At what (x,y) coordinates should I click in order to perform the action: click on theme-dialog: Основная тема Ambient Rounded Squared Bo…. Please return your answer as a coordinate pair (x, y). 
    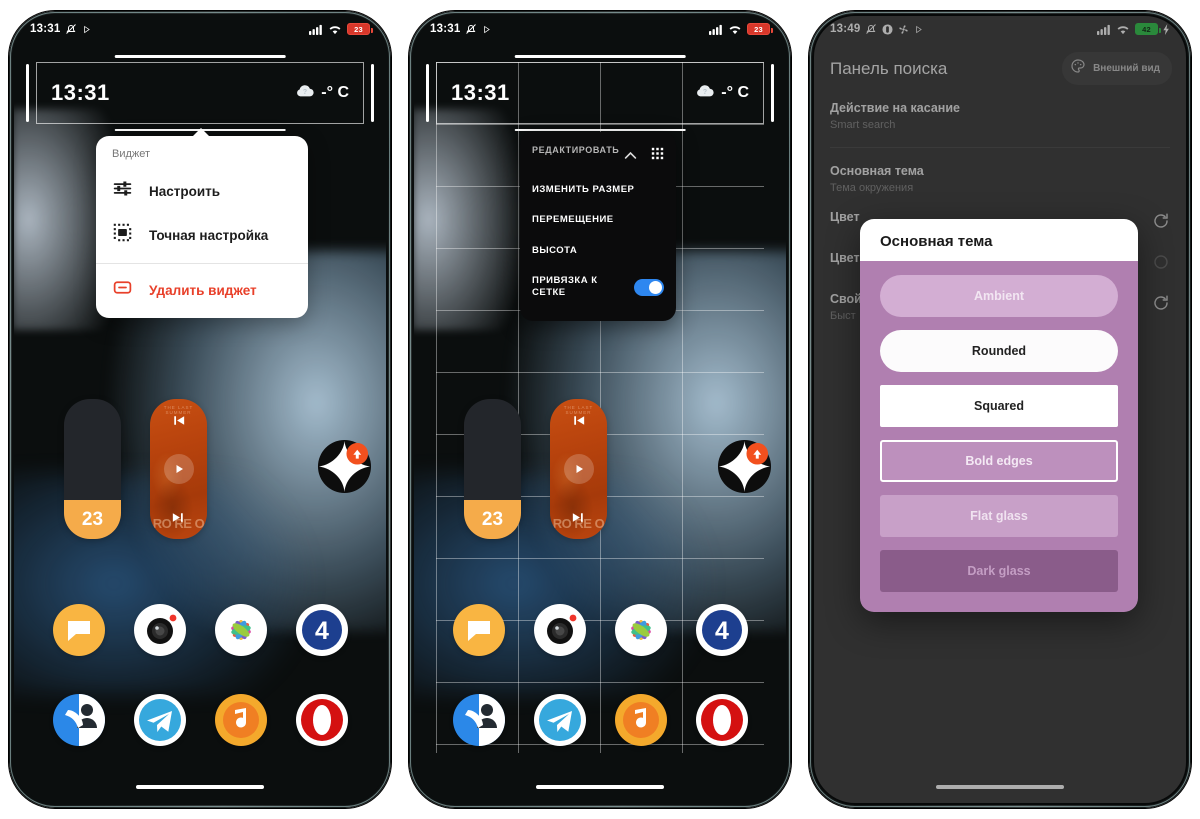
    Looking at the image, I should click on (999, 415).